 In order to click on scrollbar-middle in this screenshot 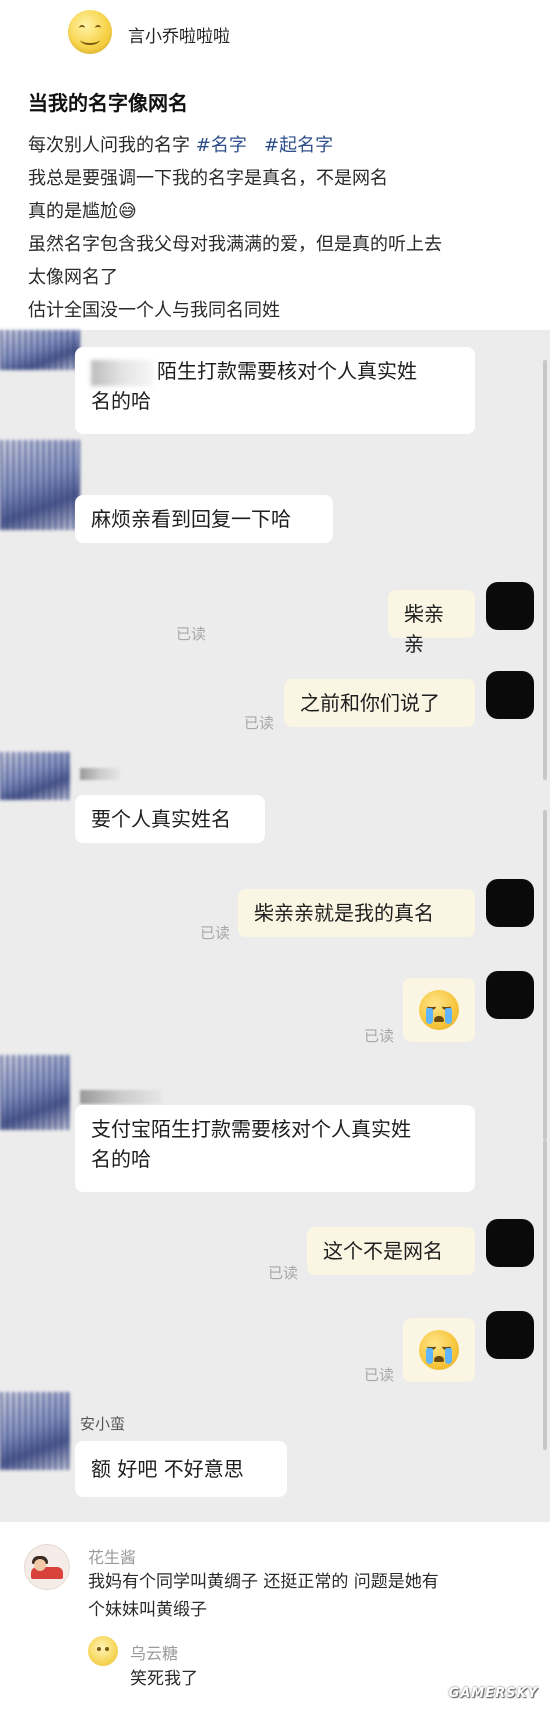, I will do `click(545, 975)`.